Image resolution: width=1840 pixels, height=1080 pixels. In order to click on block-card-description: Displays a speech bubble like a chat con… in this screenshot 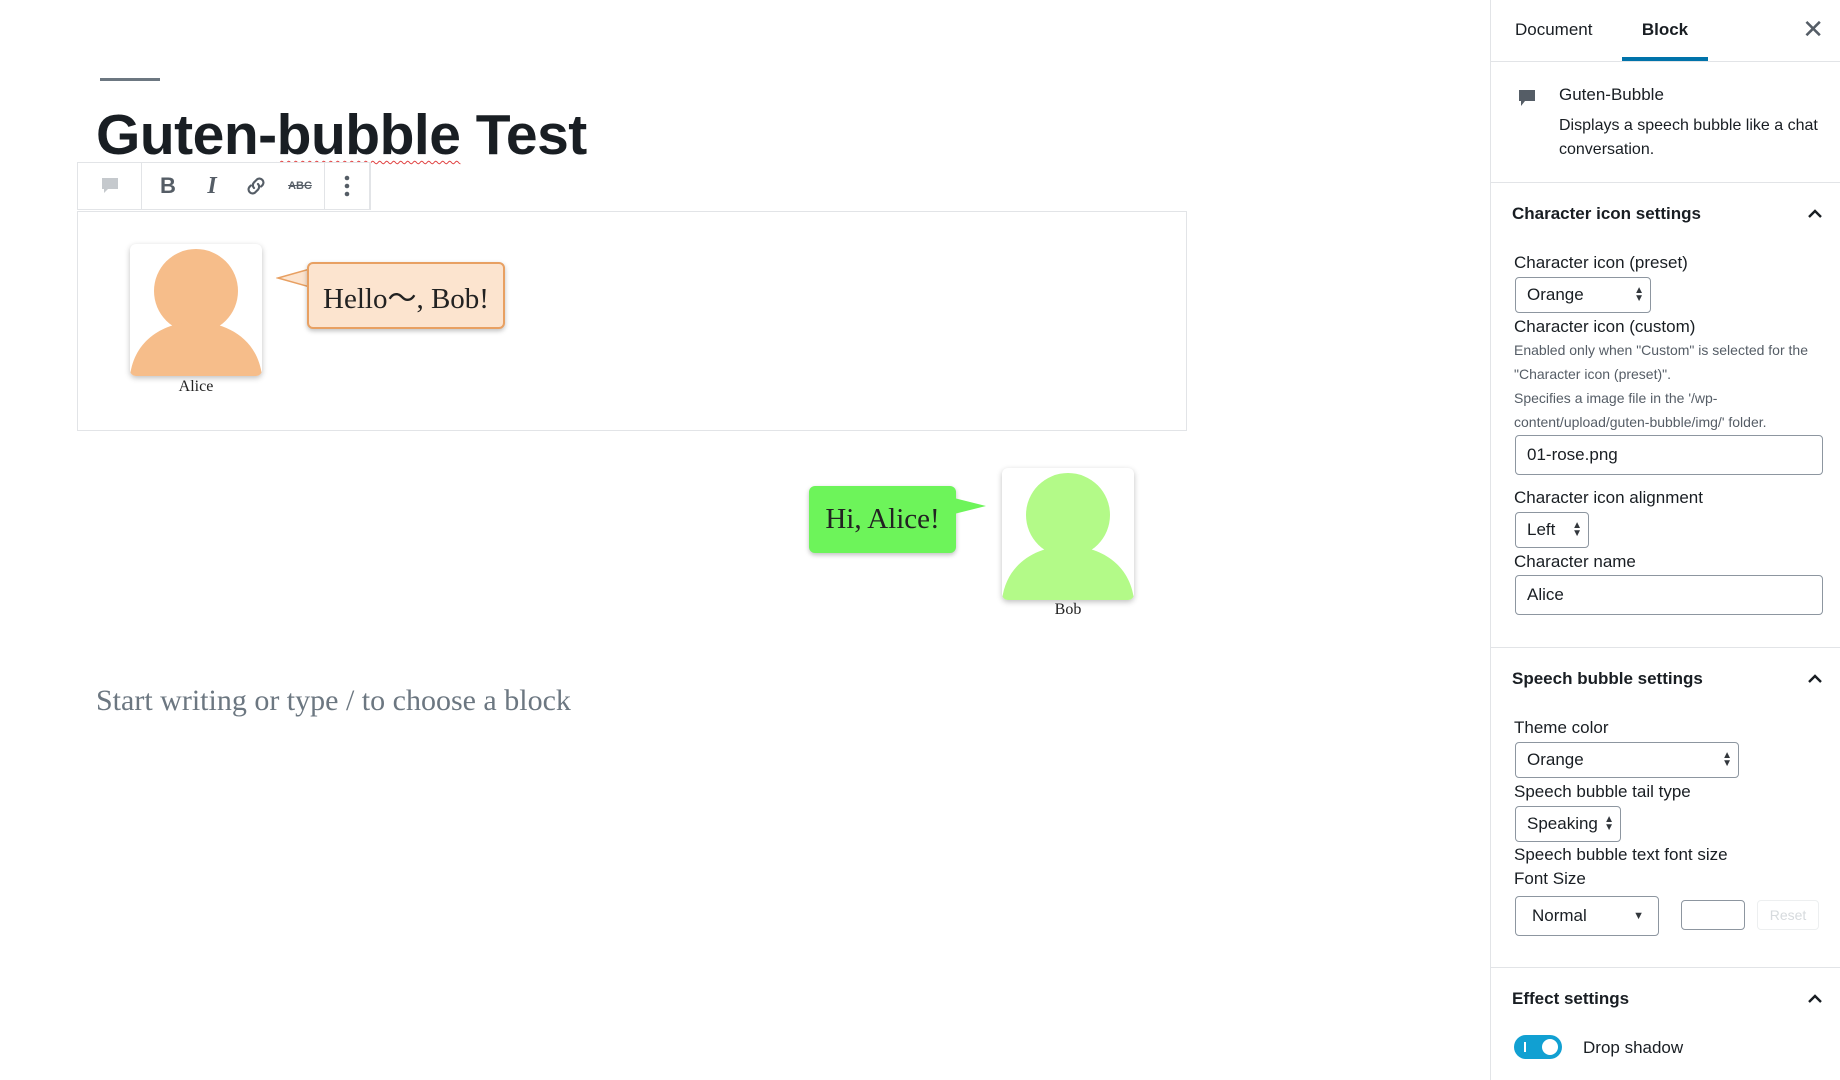, I will do `click(1688, 137)`.